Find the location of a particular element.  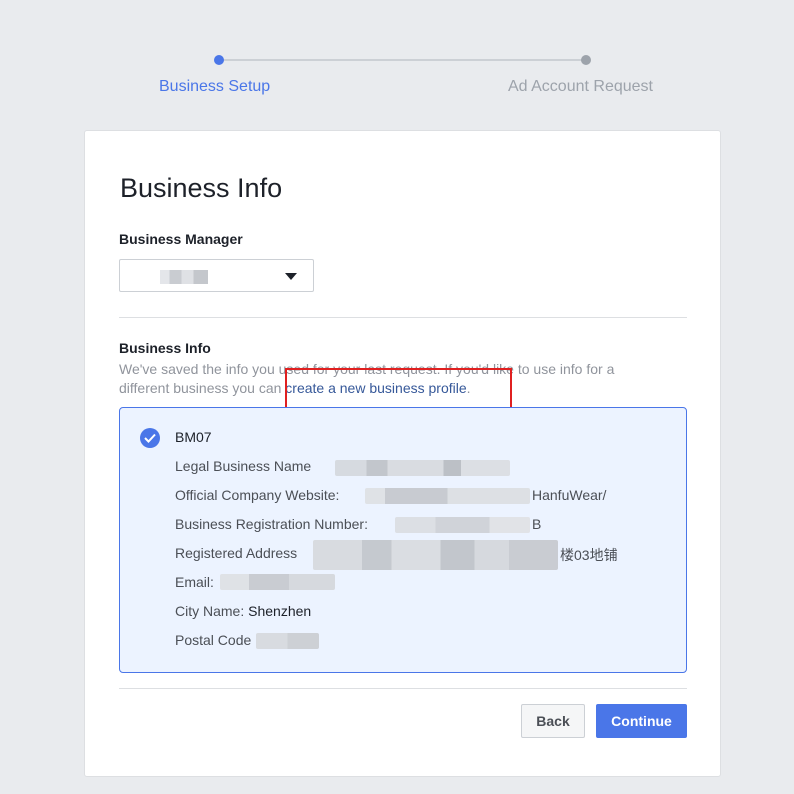

create-business-profile-link: create a new business profile is located at coordinates (375, 388).